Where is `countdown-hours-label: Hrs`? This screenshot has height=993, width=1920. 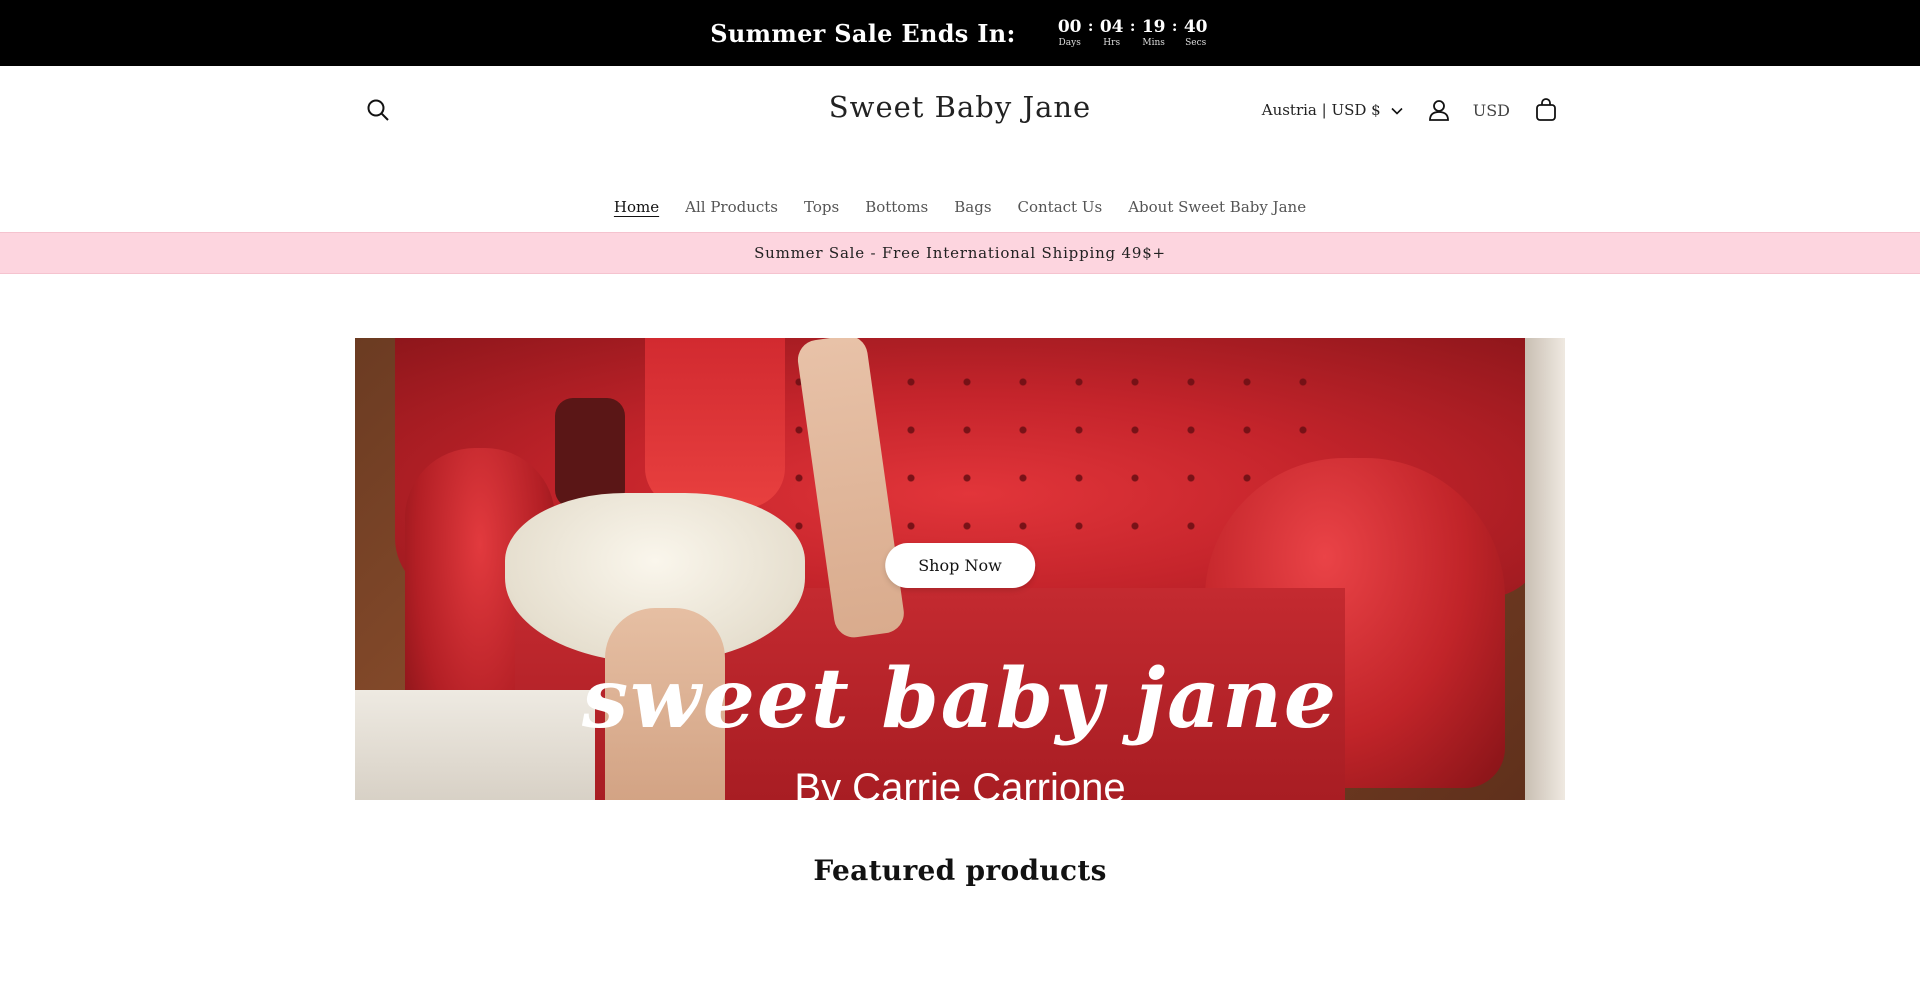
countdown-hours-label: Hrs is located at coordinates (1112, 43).